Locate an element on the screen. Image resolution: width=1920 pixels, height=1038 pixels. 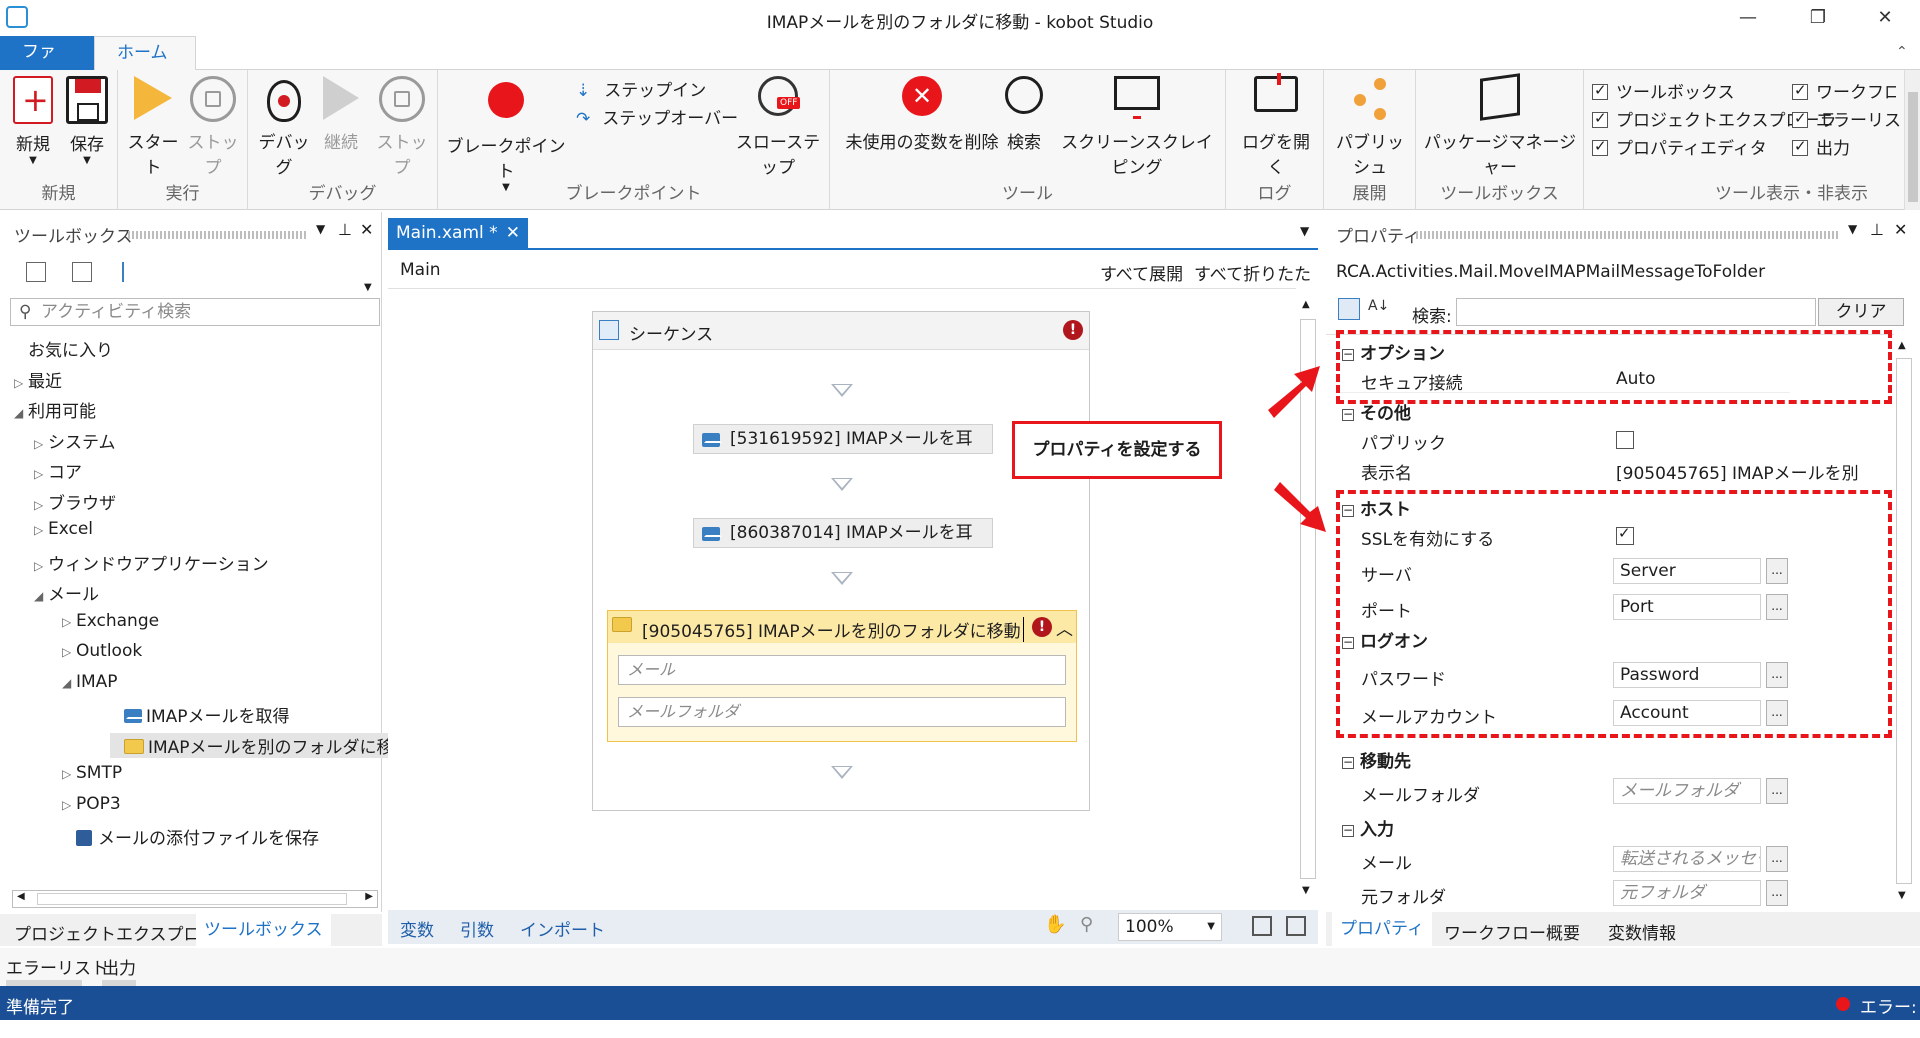
tab-properties: プロパティ is located at coordinates (1382, 929).